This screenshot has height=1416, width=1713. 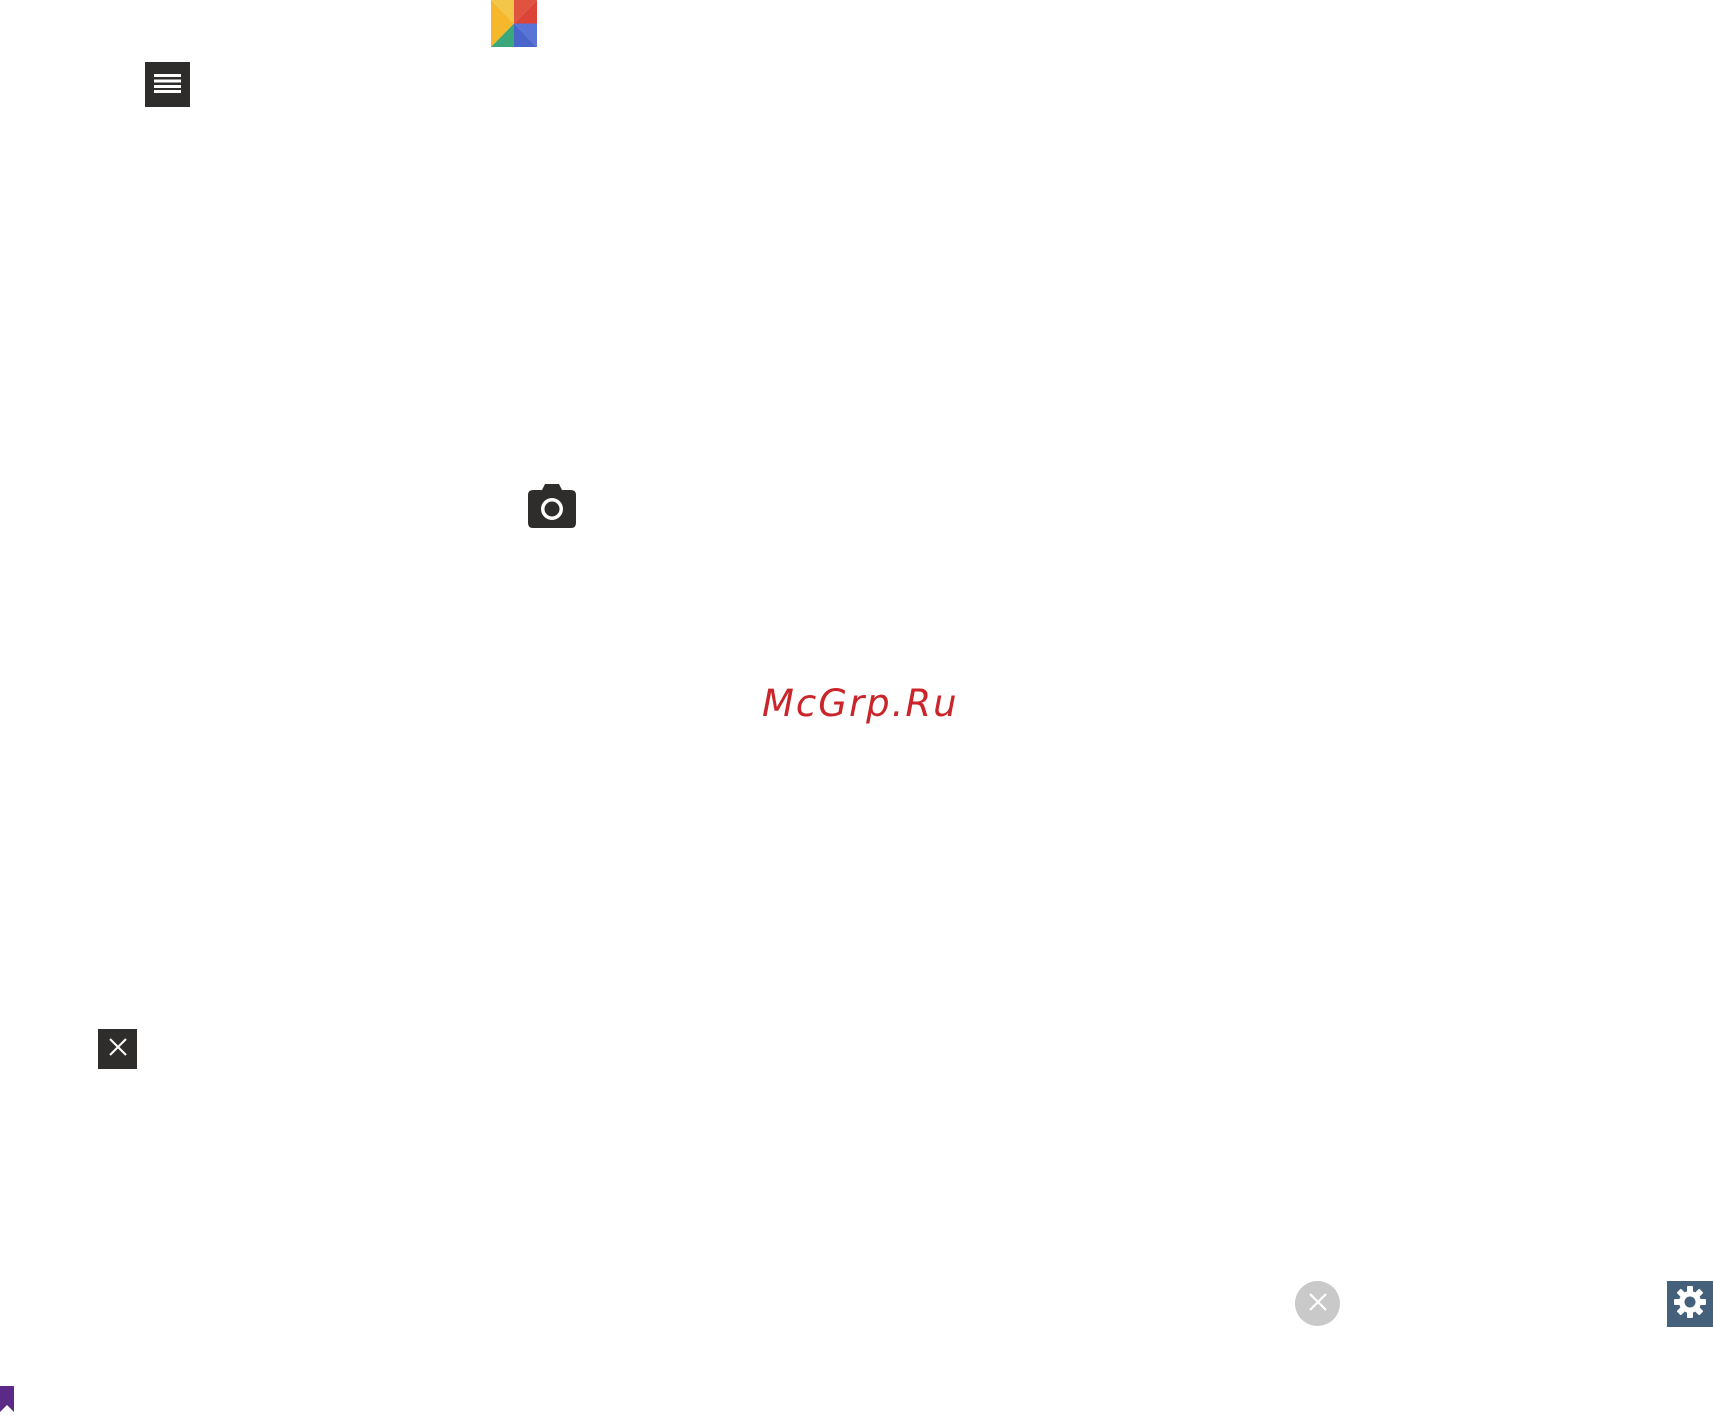 I want to click on close-button, so click(x=117, y=1049).